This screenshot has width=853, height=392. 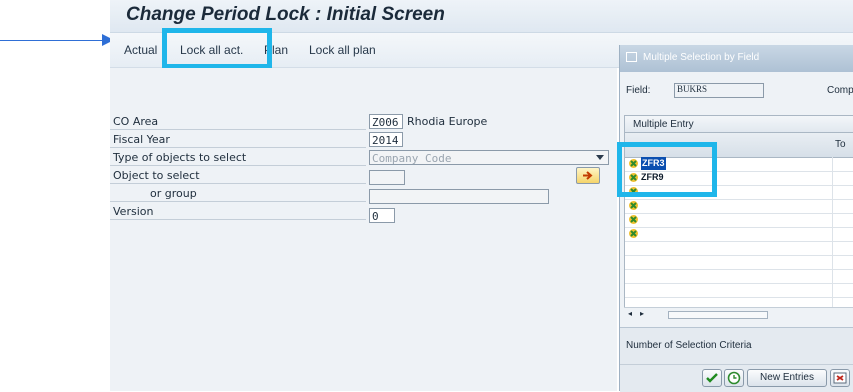 I want to click on arrow-right-icon, so click(x=588, y=175).